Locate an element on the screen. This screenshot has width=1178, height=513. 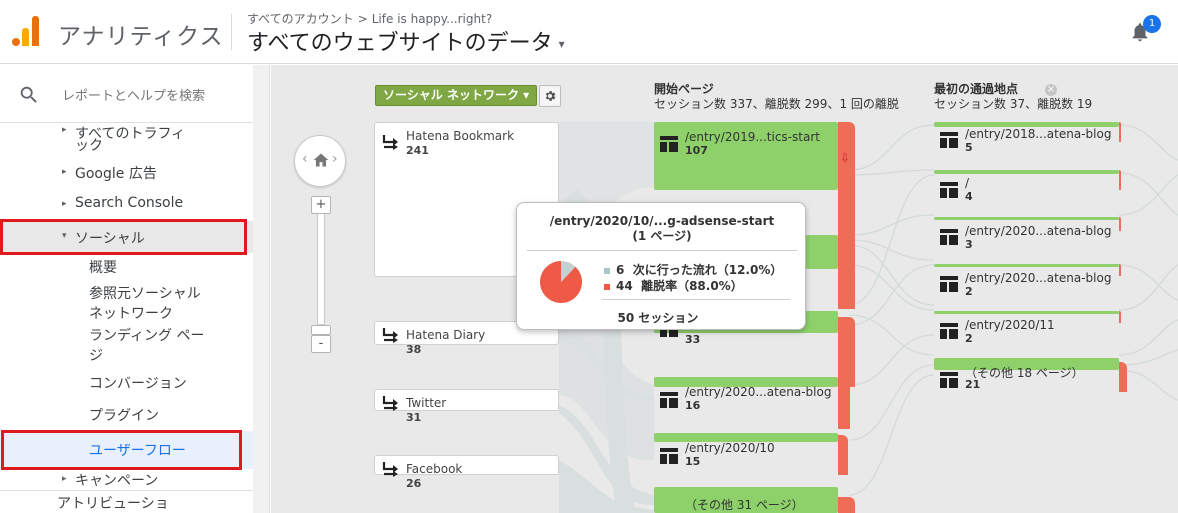
zoom-handle is located at coordinates (321, 330).